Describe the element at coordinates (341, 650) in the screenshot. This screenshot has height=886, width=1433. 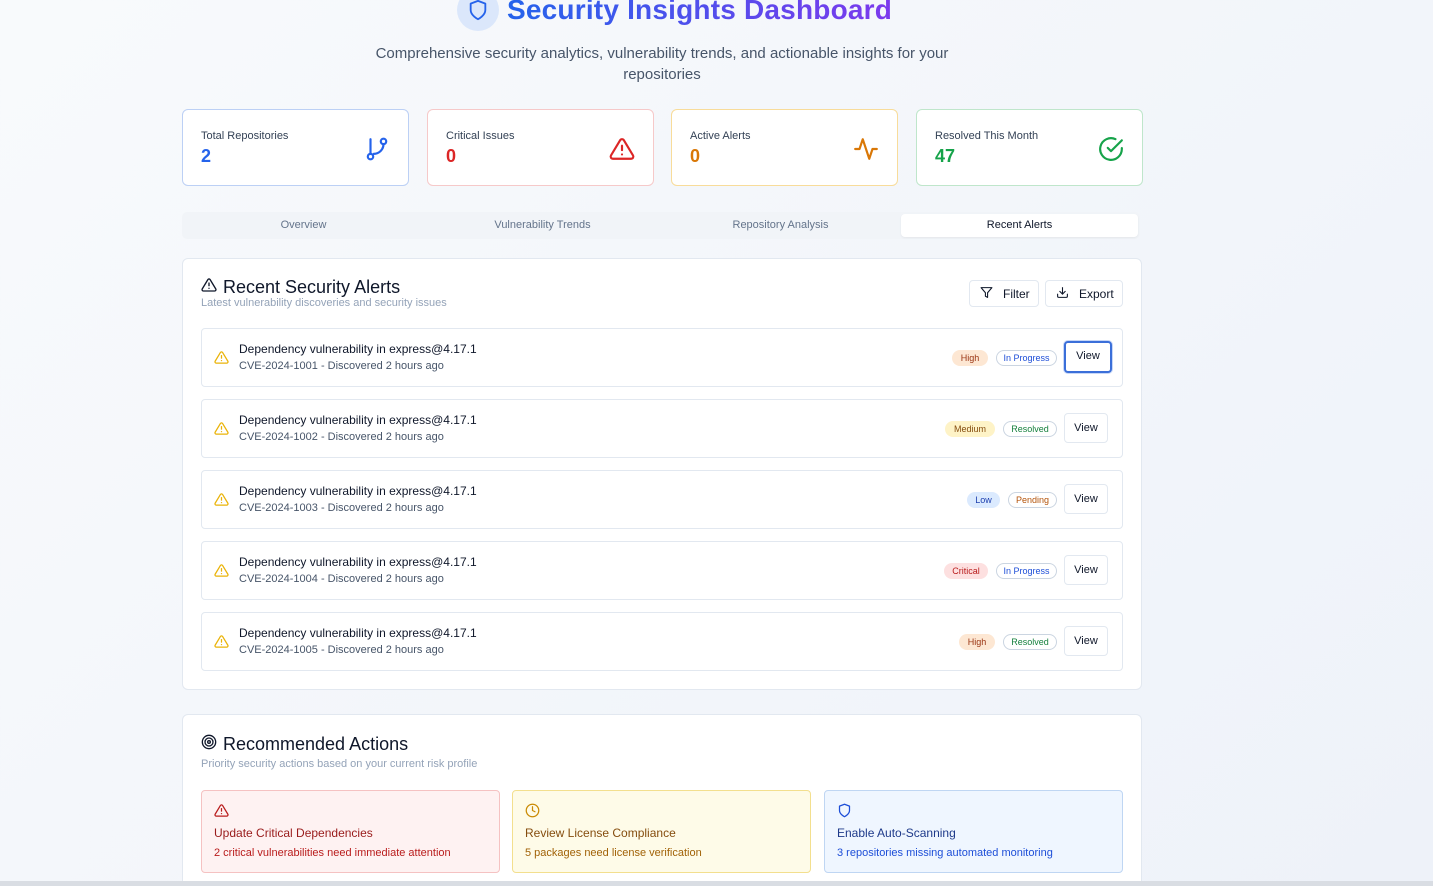
I see `alert-meta: CVE-2024-1005 - Discovered 2 hours ago` at that location.